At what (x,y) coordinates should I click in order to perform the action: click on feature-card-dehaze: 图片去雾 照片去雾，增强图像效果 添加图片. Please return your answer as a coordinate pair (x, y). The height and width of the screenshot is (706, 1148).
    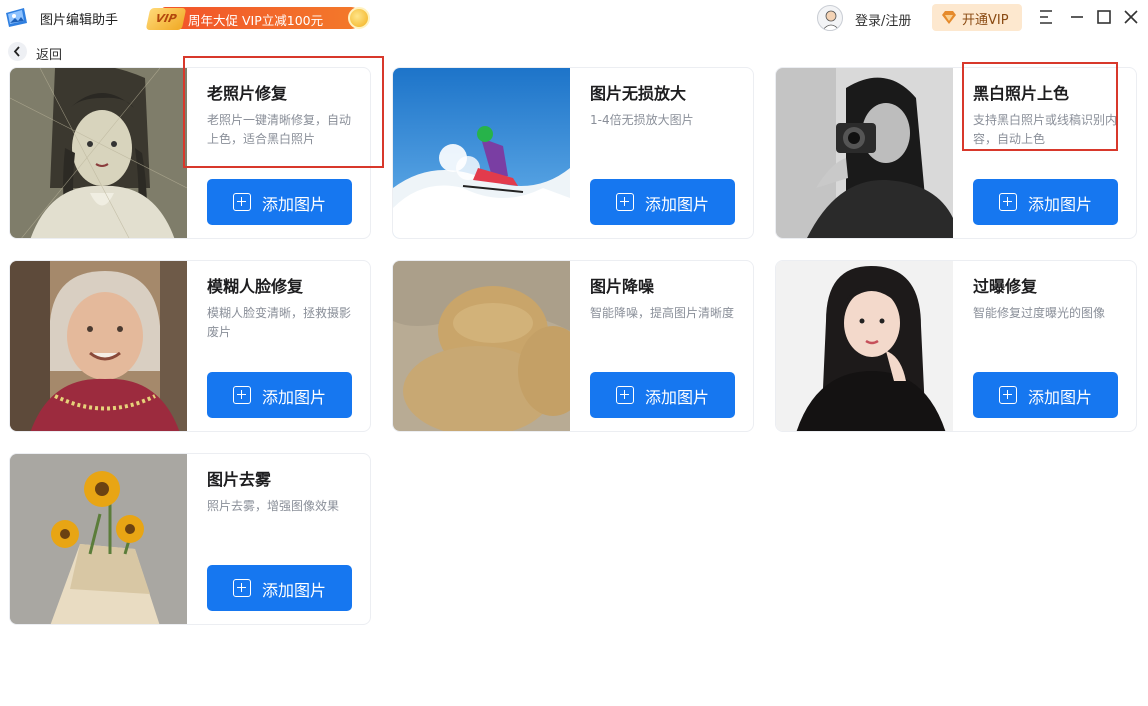
    Looking at the image, I should click on (190, 539).